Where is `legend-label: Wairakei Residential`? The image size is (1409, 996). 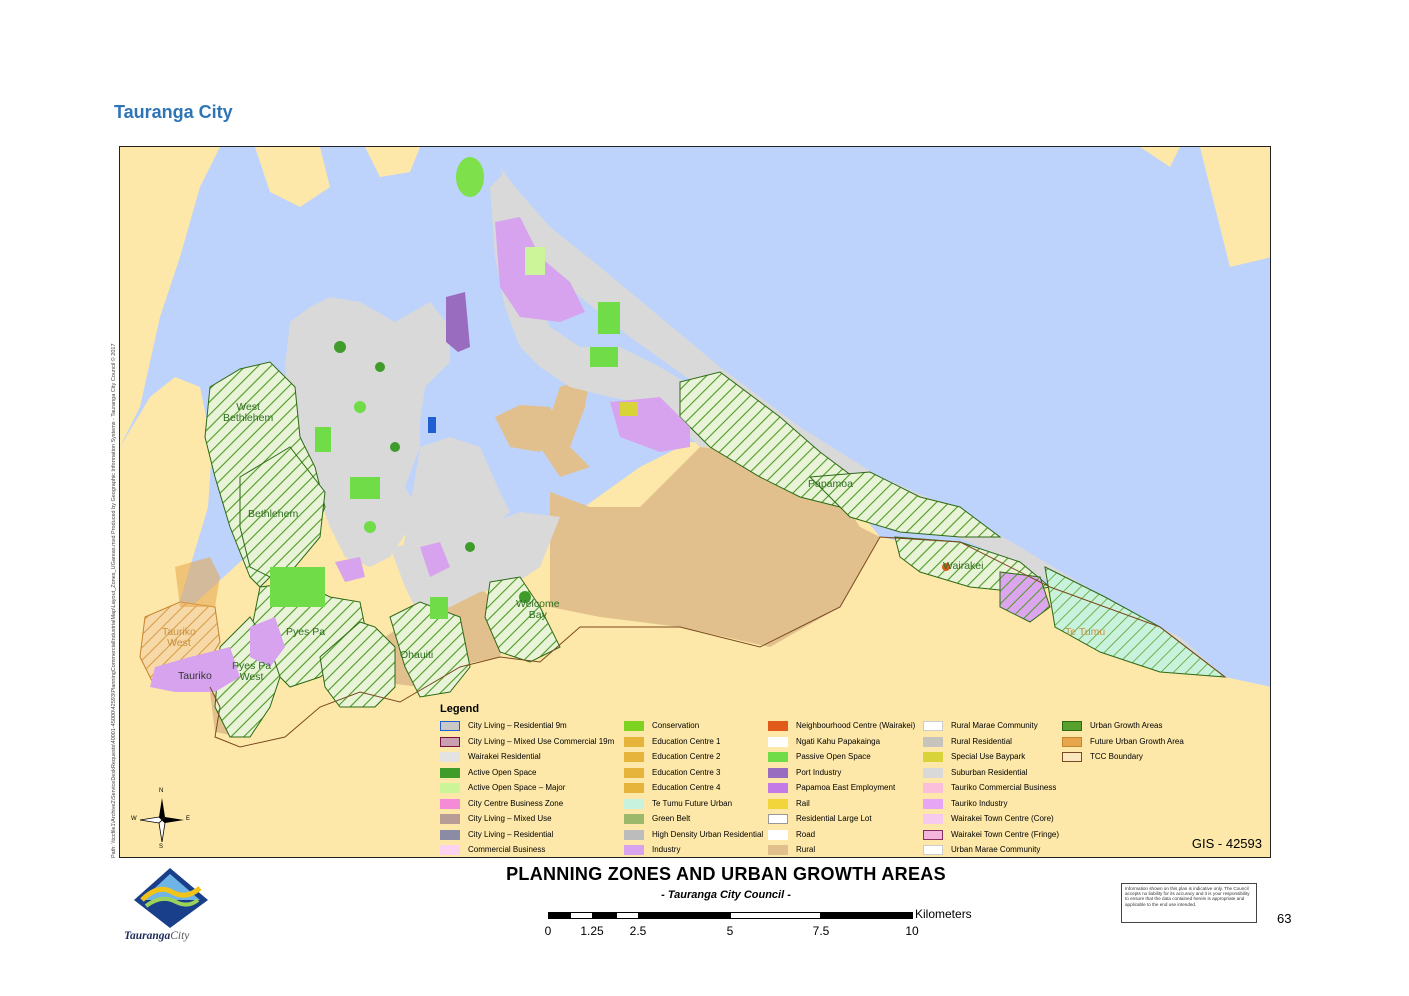
legend-label: Wairakei Residential is located at coordinates (504, 756).